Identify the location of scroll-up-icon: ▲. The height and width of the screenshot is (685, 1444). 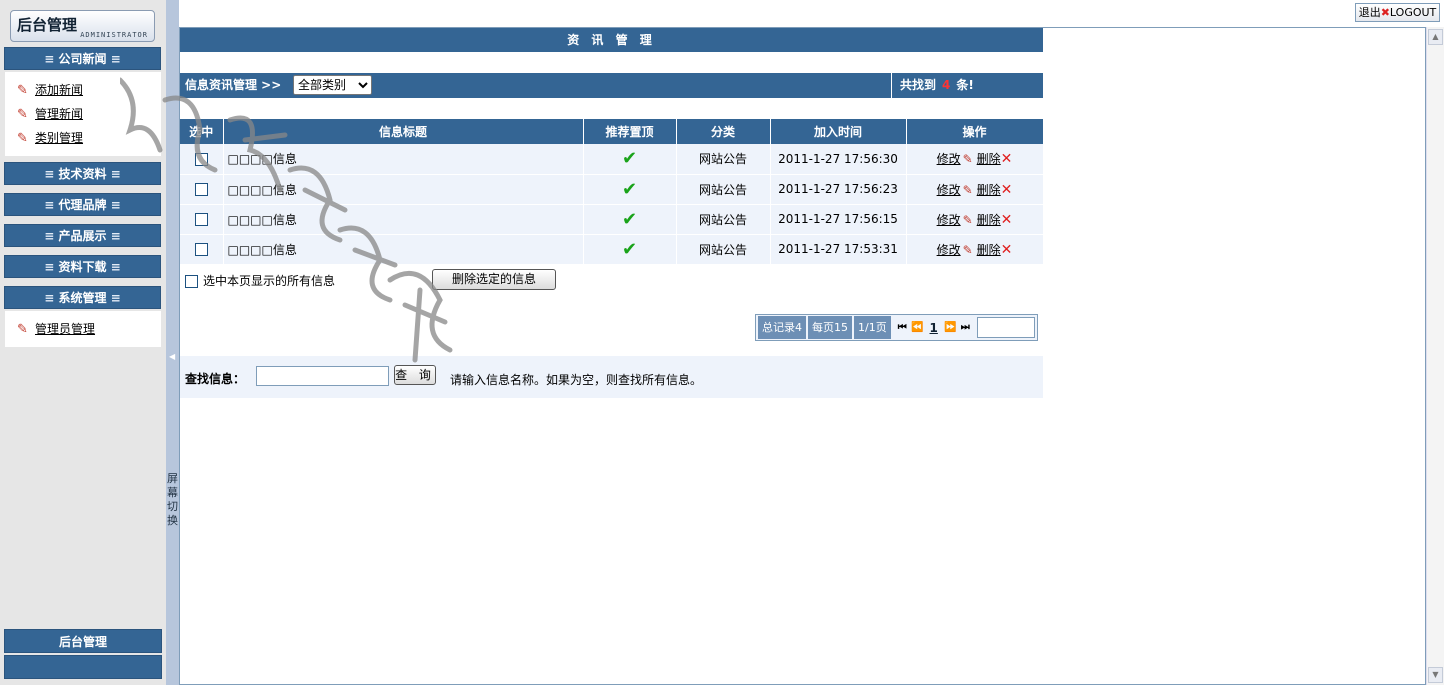
(1435, 37).